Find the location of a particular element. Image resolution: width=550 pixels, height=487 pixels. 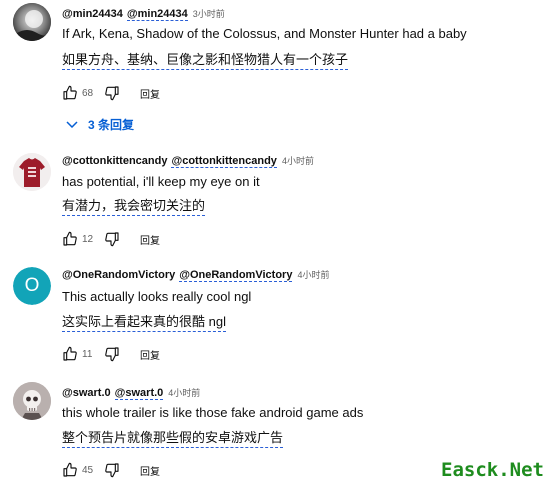

shirt-icon is located at coordinates (32, 172).